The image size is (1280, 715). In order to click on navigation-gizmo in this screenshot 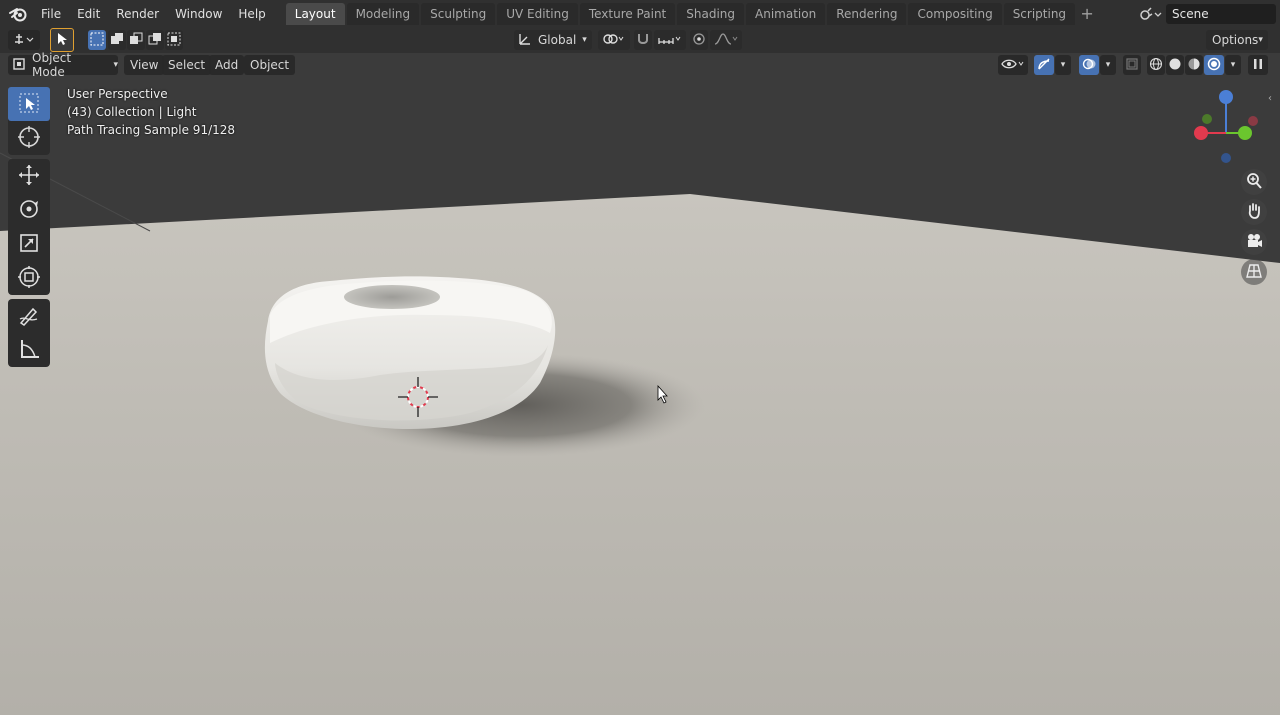, I will do `click(1228, 125)`.